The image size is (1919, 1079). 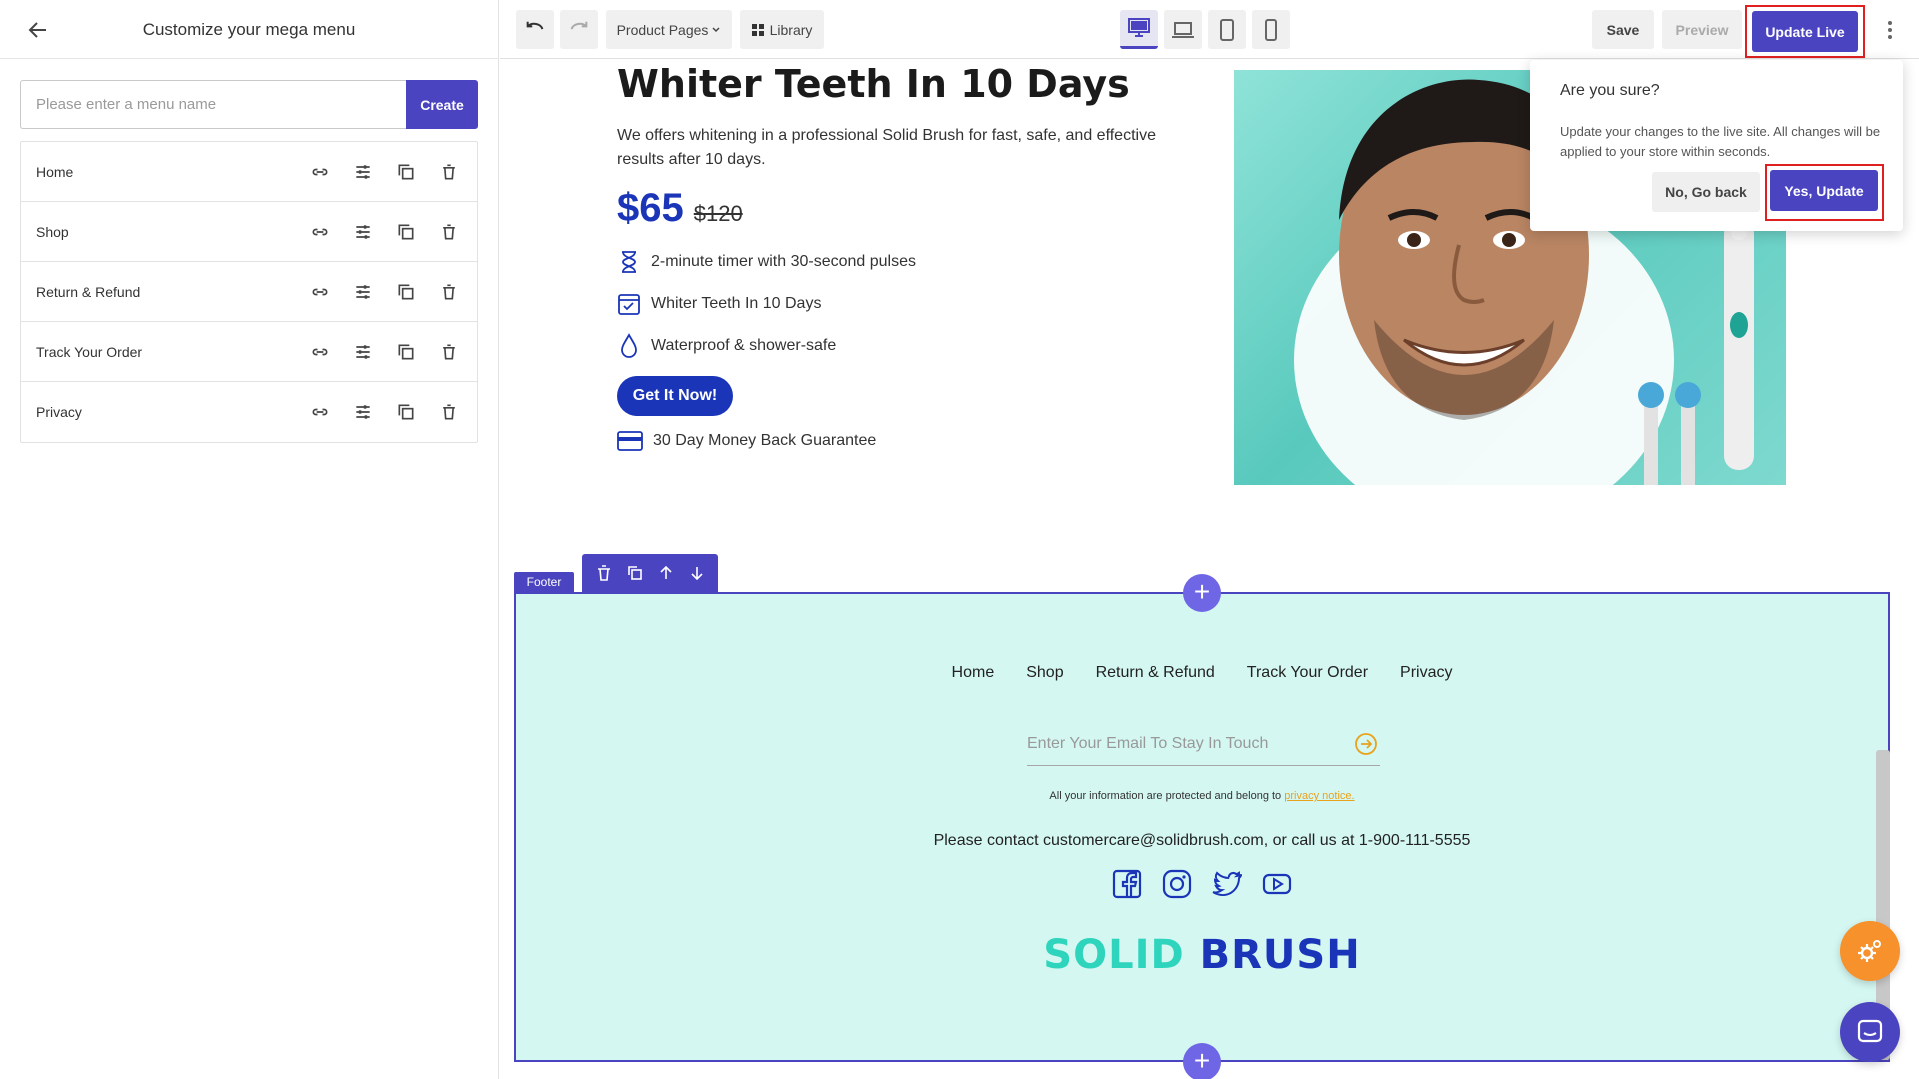 What do you see at coordinates (55, 171) in the screenshot?
I see `menu-item-label: Home` at bounding box center [55, 171].